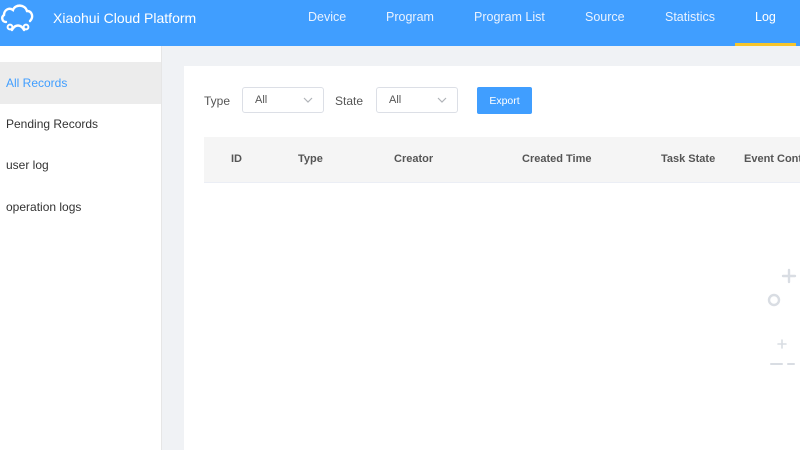 The width and height of the screenshot is (800, 450). I want to click on sidebar-item-all-records: All Records, so click(80, 83).